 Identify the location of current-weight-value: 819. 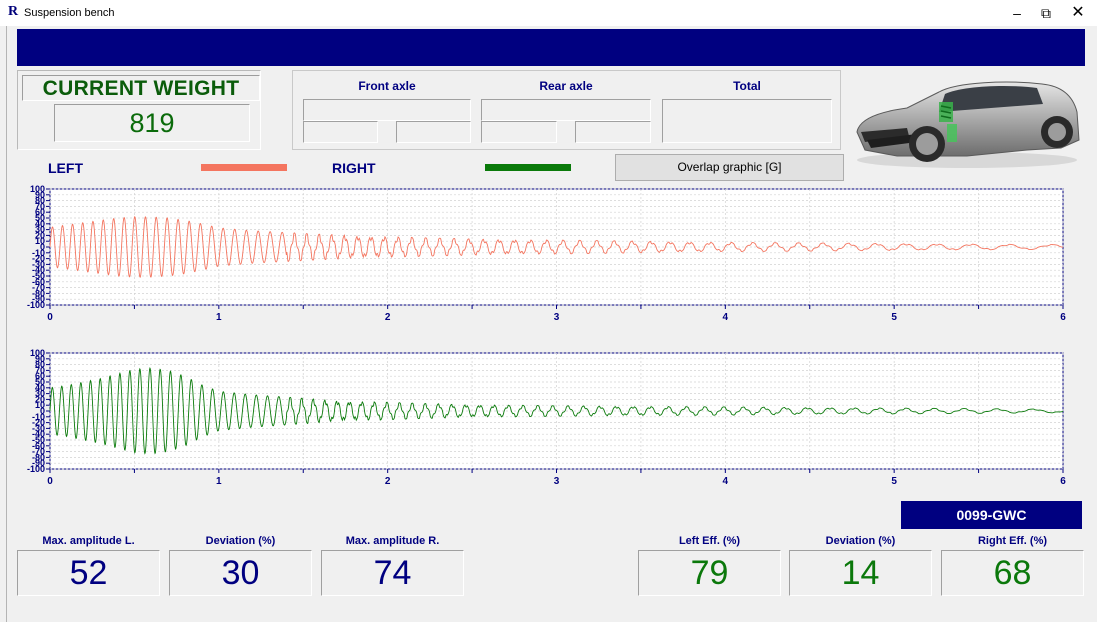
(152, 123).